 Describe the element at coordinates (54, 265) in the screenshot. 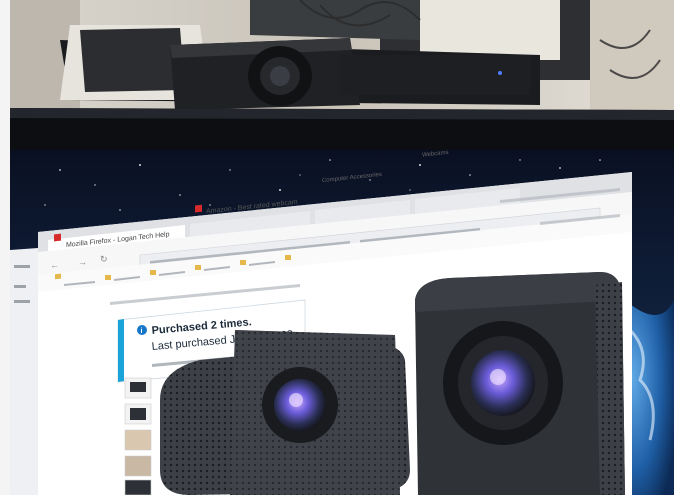

I see `back-icon: ←` at that location.